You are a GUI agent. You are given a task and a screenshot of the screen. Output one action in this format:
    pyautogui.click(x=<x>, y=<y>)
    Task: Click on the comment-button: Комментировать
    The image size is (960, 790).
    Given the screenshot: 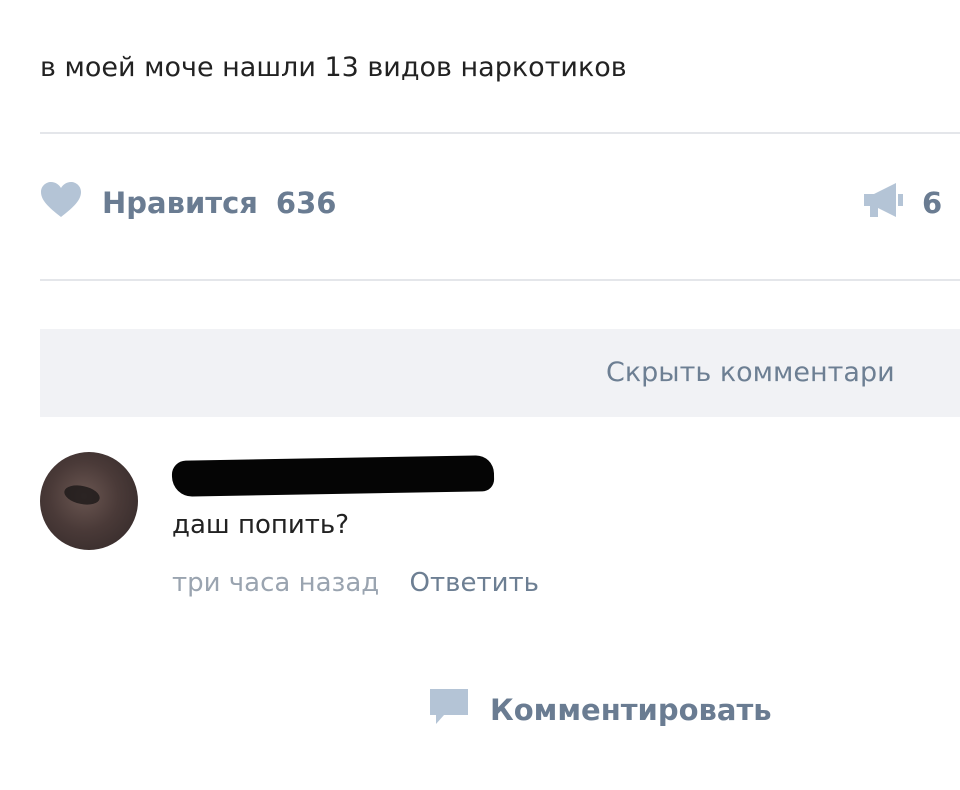 What is the action you would take?
    pyautogui.click(x=694, y=710)
    